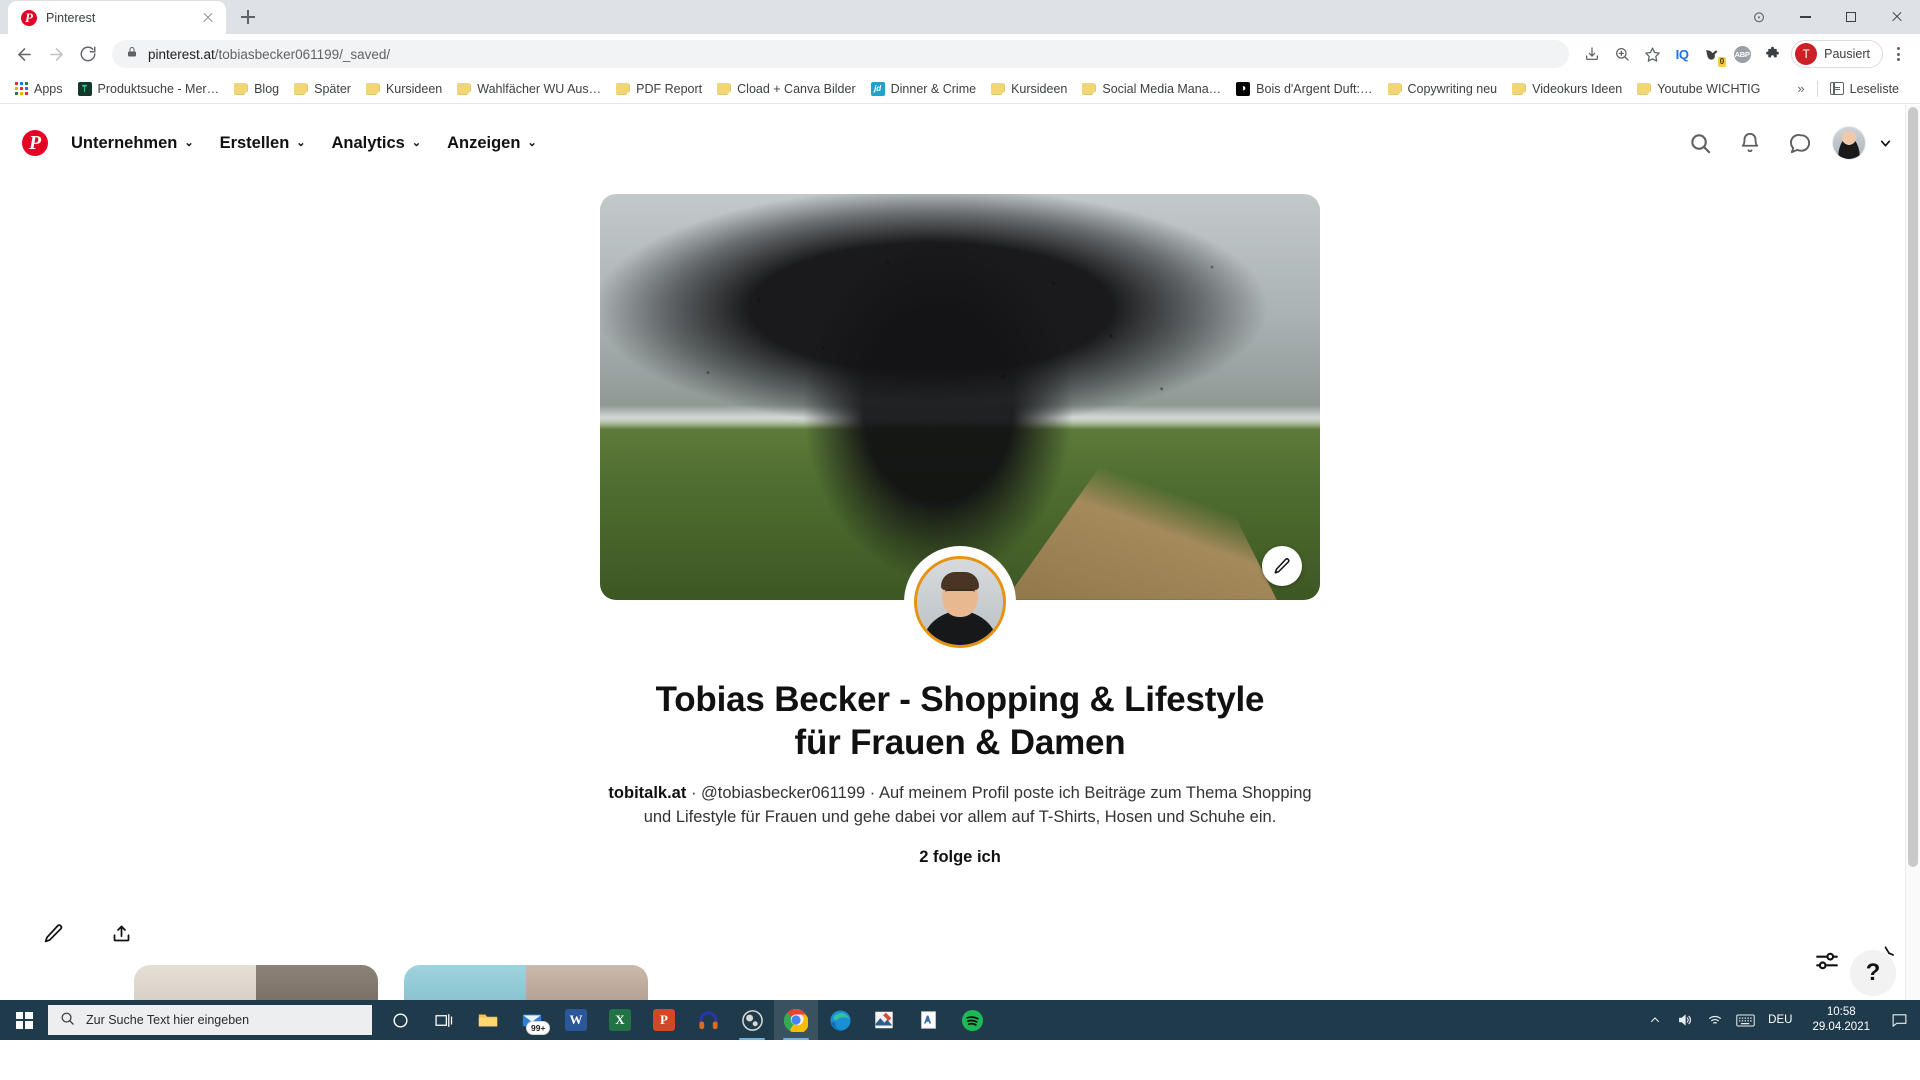  I want to click on action-center-icon, so click(1899, 1020).